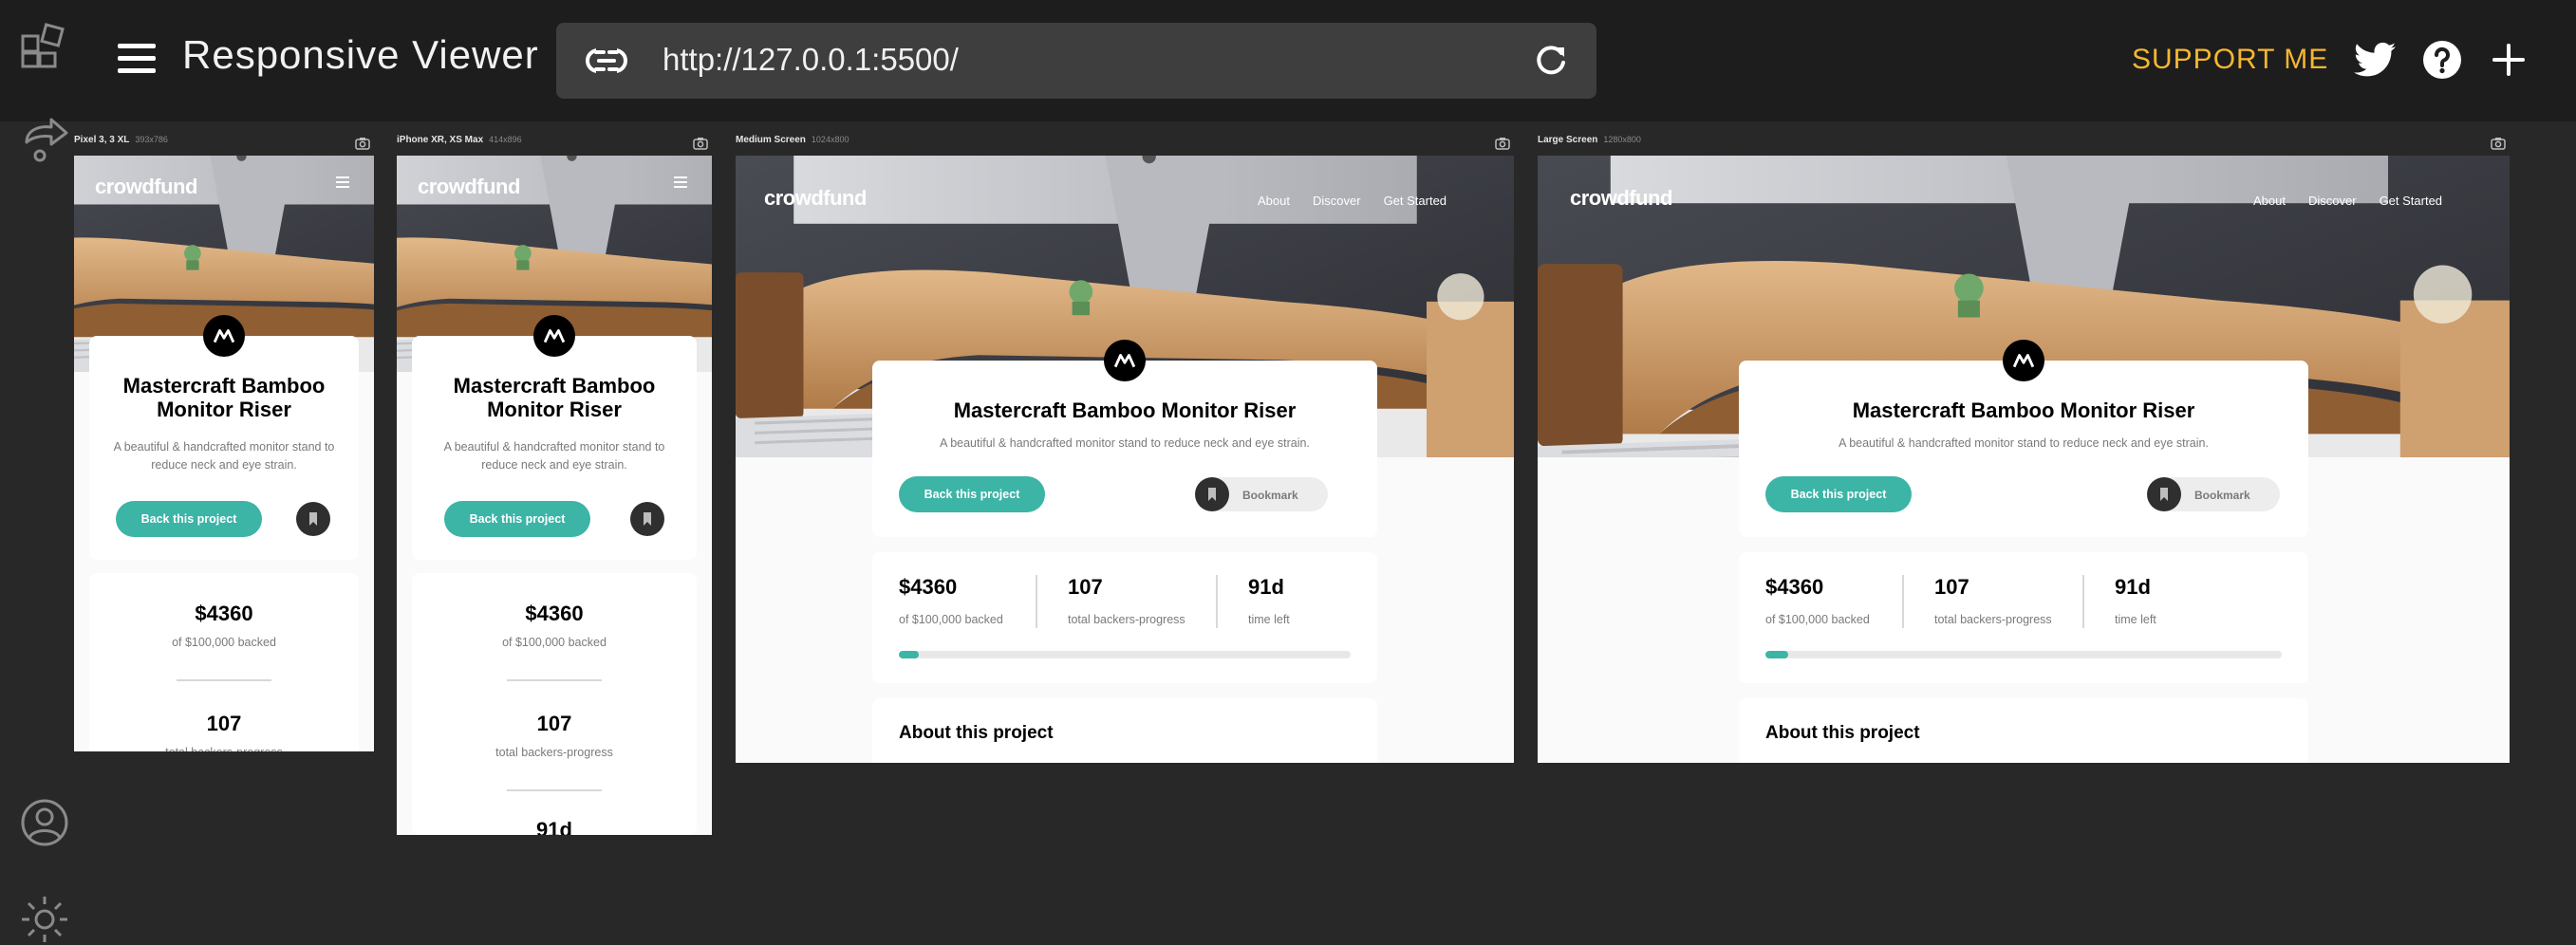 This screenshot has width=2576, height=945. Describe the element at coordinates (2442, 60) in the screenshot. I see `help-icon` at that location.